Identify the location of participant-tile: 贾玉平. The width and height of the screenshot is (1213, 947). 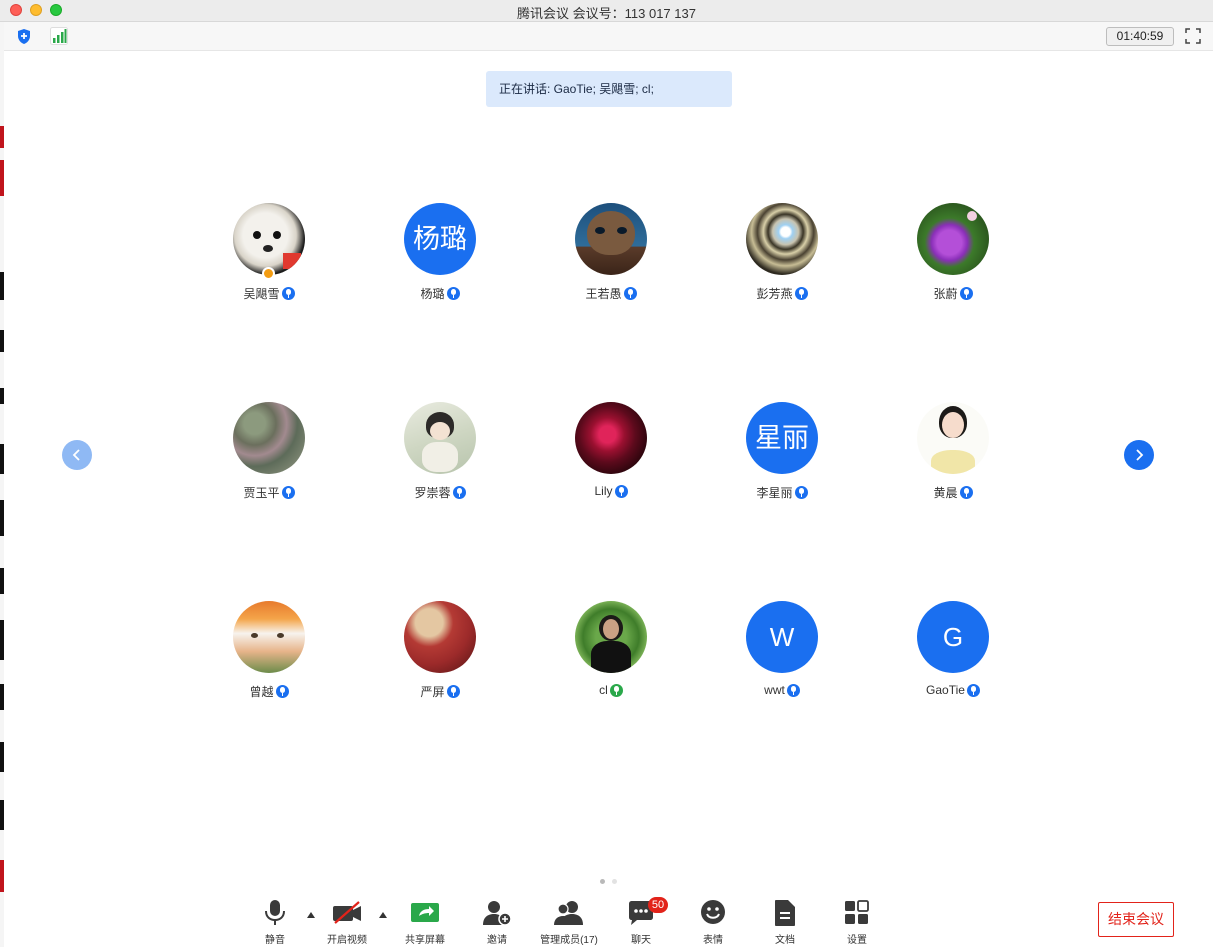
(269, 451).